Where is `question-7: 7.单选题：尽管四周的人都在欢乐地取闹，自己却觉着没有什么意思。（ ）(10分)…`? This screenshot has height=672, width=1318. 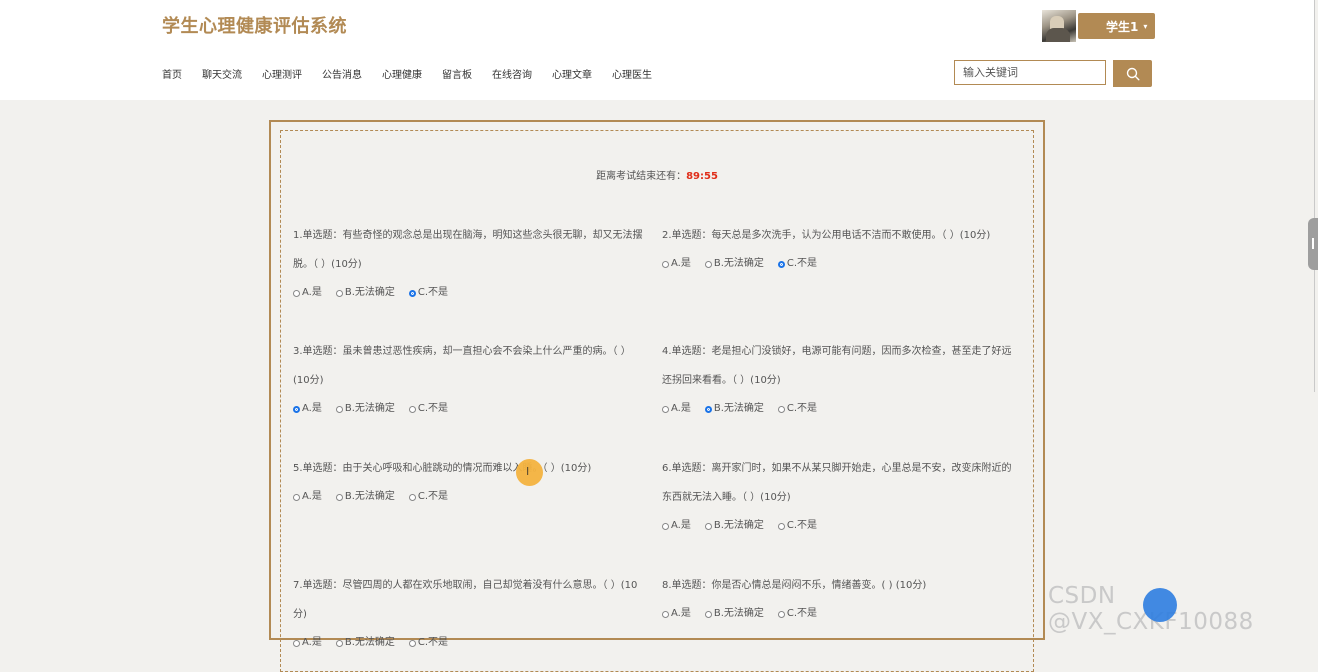
question-7: 7.单选题：尽管四周的人都在欢乐地取闹，自己却觉着没有什么意思。（ ）(10分)… is located at coordinates (470, 614).